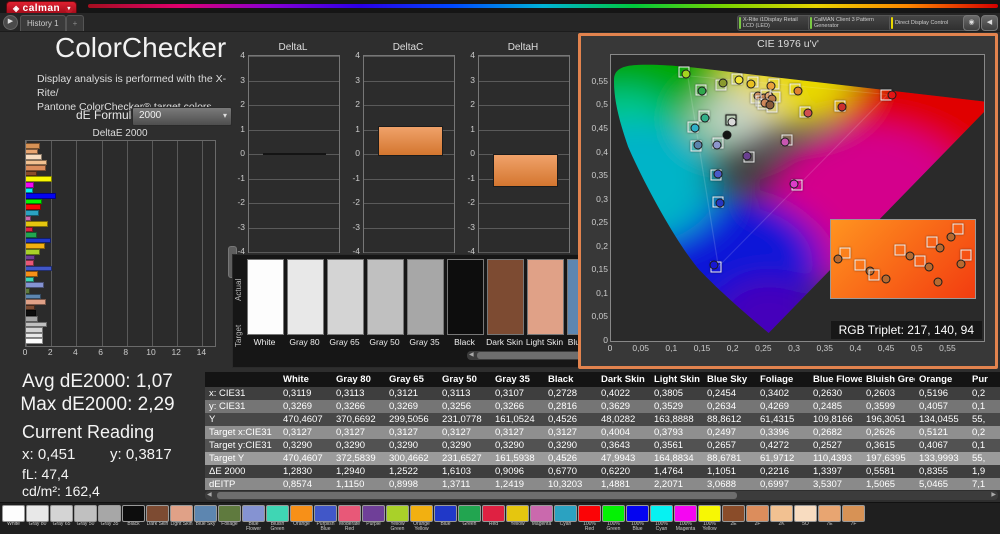 This screenshot has width=1000, height=534. I want to click on patch-chip-orange-yellow: Orange Yellow, so click(421, 519).